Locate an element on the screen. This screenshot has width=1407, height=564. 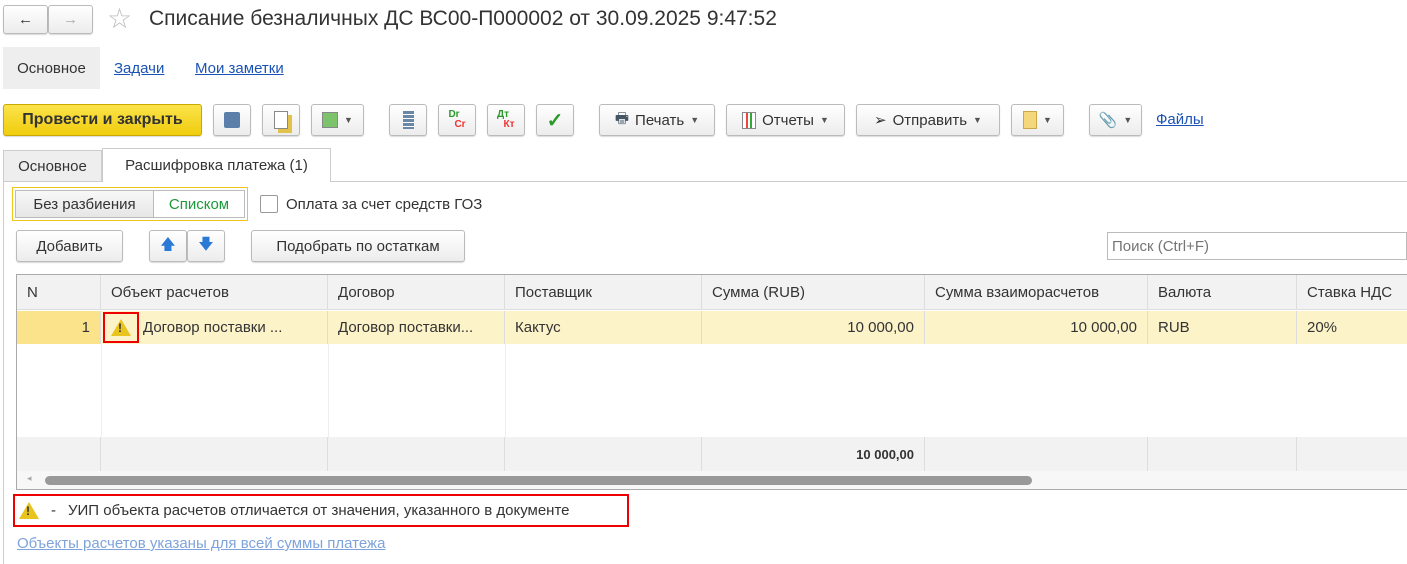
save-icon is located at coordinates (232, 120).